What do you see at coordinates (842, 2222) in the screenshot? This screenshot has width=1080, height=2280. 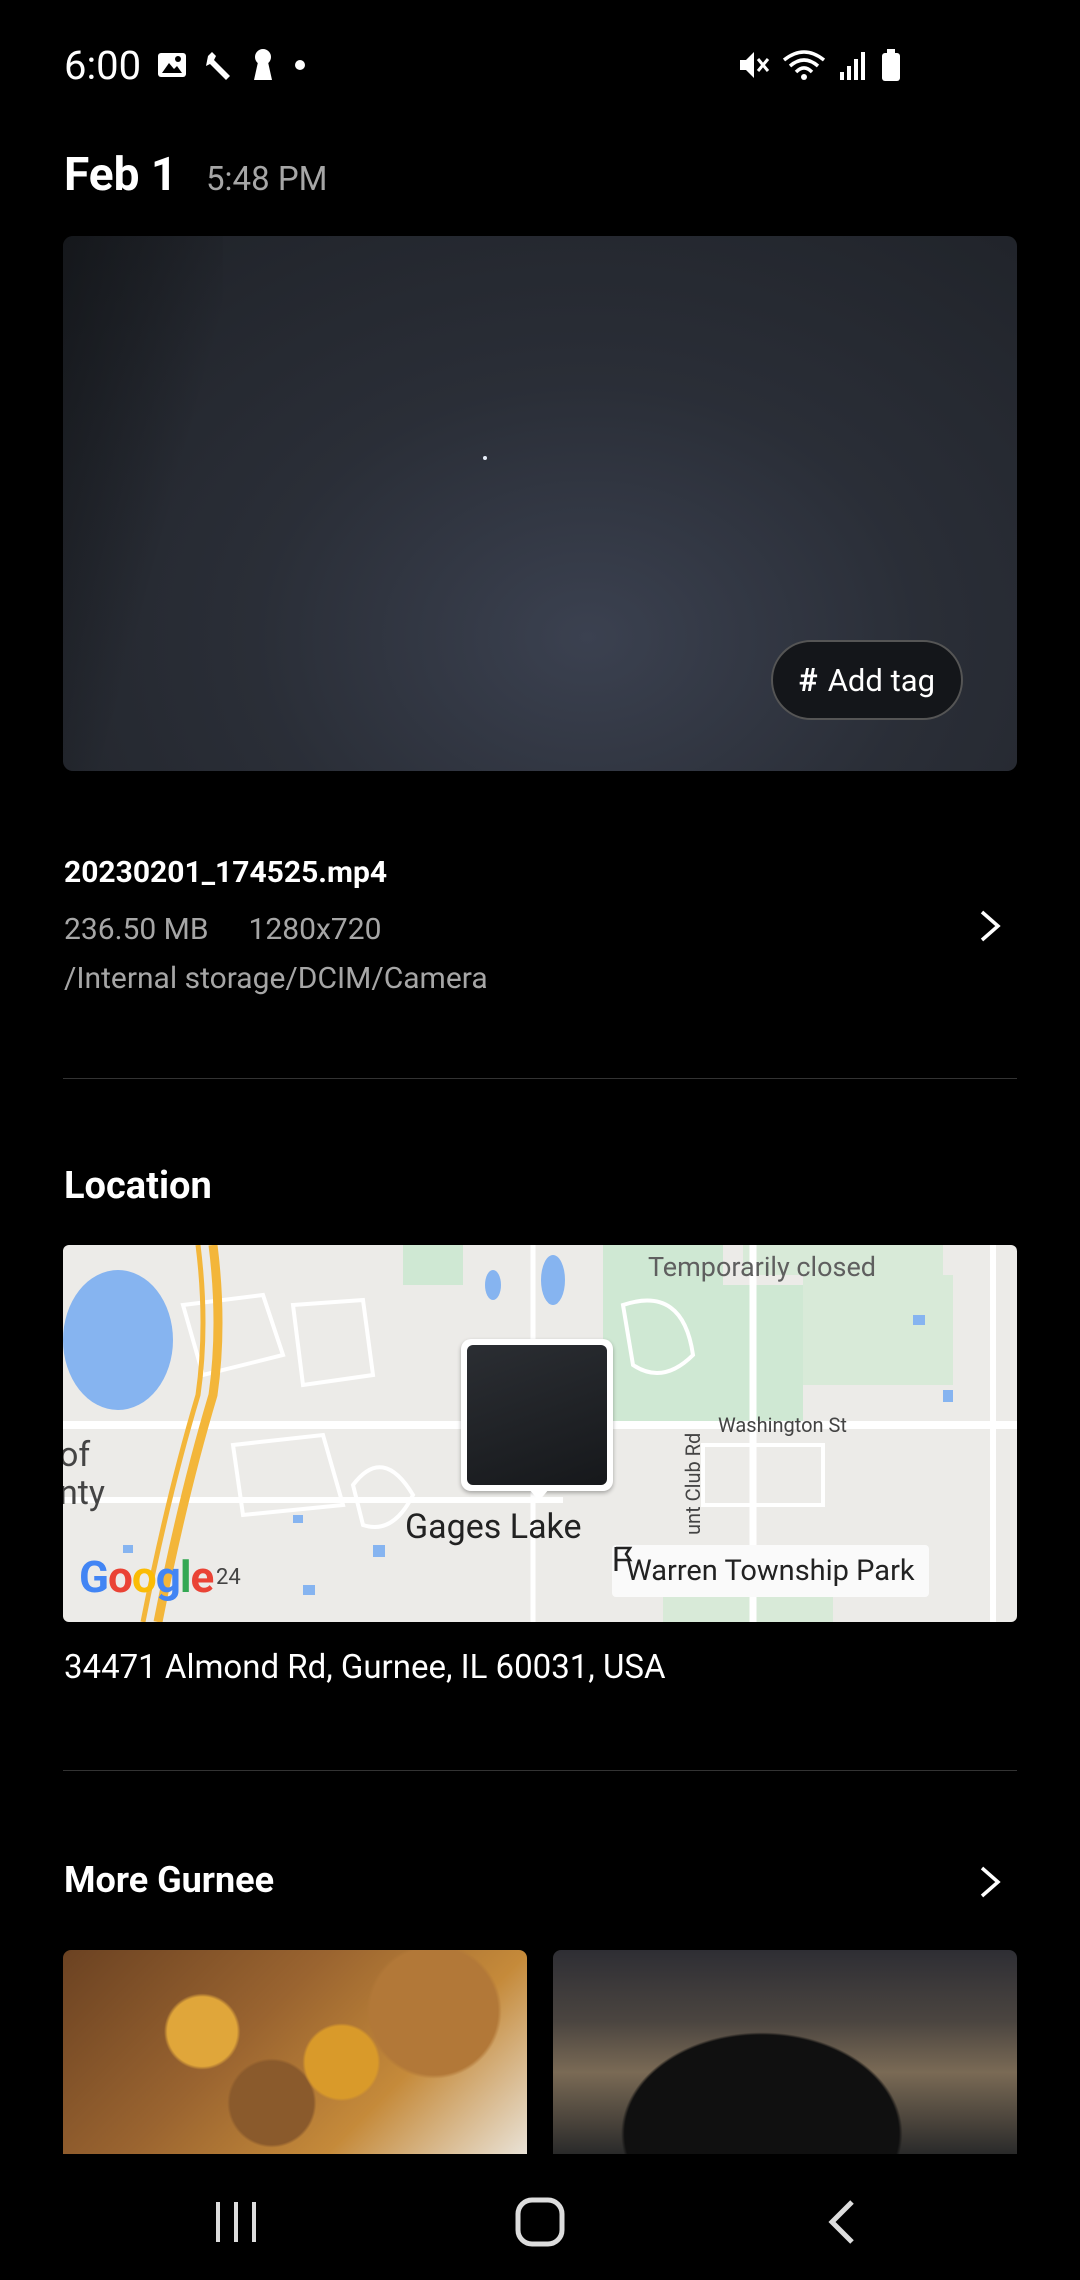 I see `back-icon` at bounding box center [842, 2222].